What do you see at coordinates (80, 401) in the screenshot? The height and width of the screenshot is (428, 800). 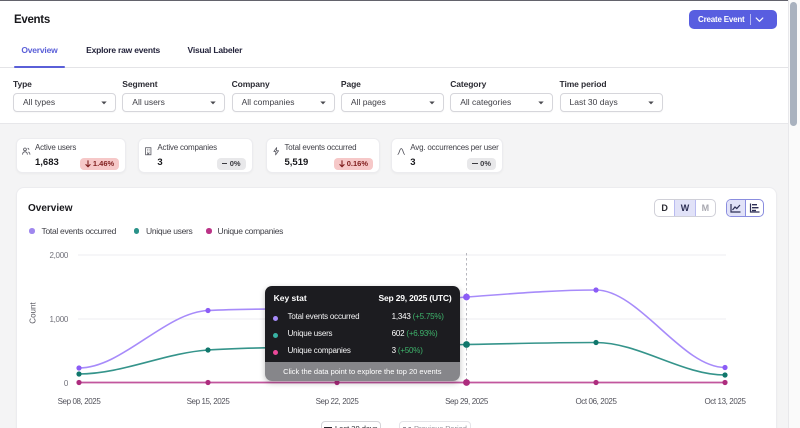 I see `svg-text: Sep 08, 2025` at bounding box center [80, 401].